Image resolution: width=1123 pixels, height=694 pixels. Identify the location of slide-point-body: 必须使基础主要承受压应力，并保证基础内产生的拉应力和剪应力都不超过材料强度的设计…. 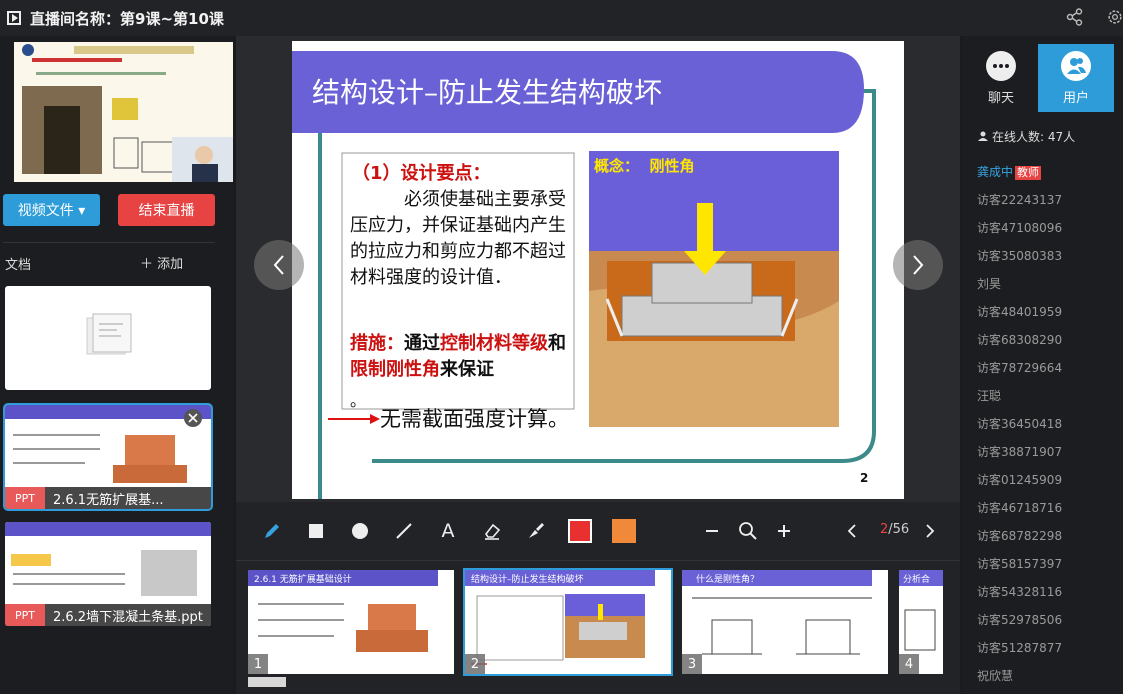
(458, 238).